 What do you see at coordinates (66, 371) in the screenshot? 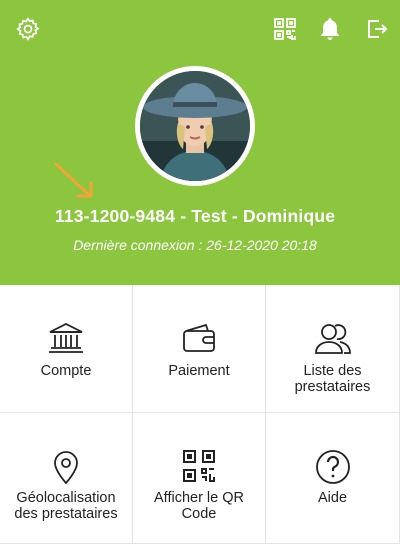
I see `tile-label: Compte` at bounding box center [66, 371].